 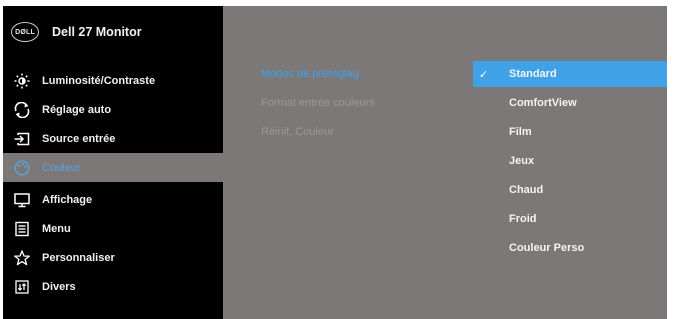 What do you see at coordinates (59, 286) in the screenshot?
I see `sidebar-item-label: Divers` at bounding box center [59, 286].